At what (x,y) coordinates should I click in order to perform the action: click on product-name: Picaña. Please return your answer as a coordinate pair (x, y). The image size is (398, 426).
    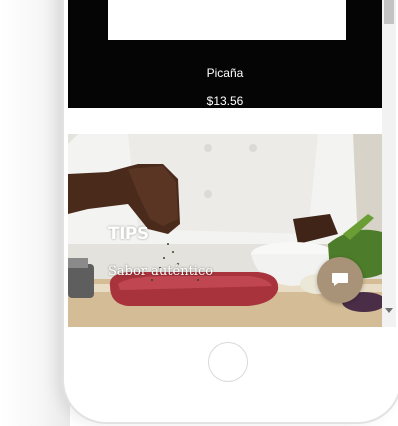
    Looking at the image, I should click on (225, 73).